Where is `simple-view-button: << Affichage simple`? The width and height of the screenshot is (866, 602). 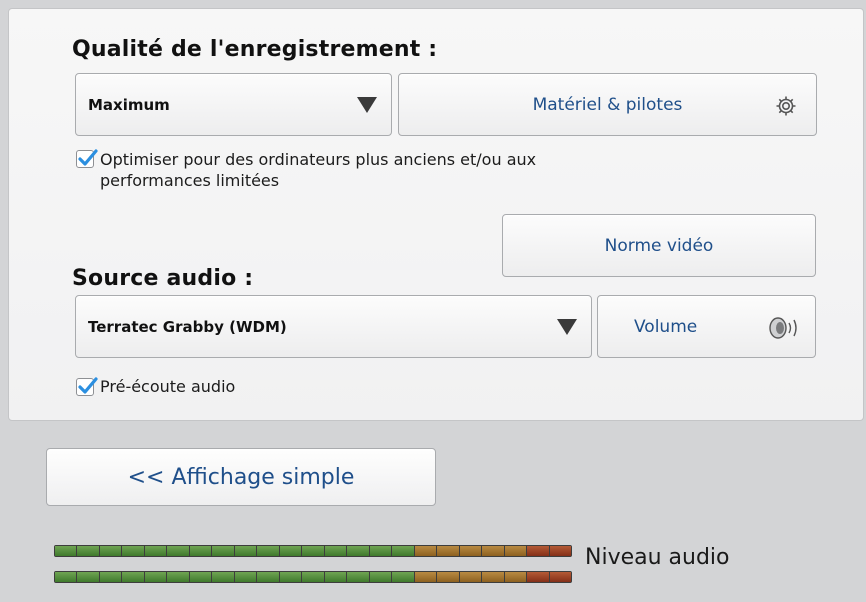
simple-view-button: << Affichage simple is located at coordinates (241, 477).